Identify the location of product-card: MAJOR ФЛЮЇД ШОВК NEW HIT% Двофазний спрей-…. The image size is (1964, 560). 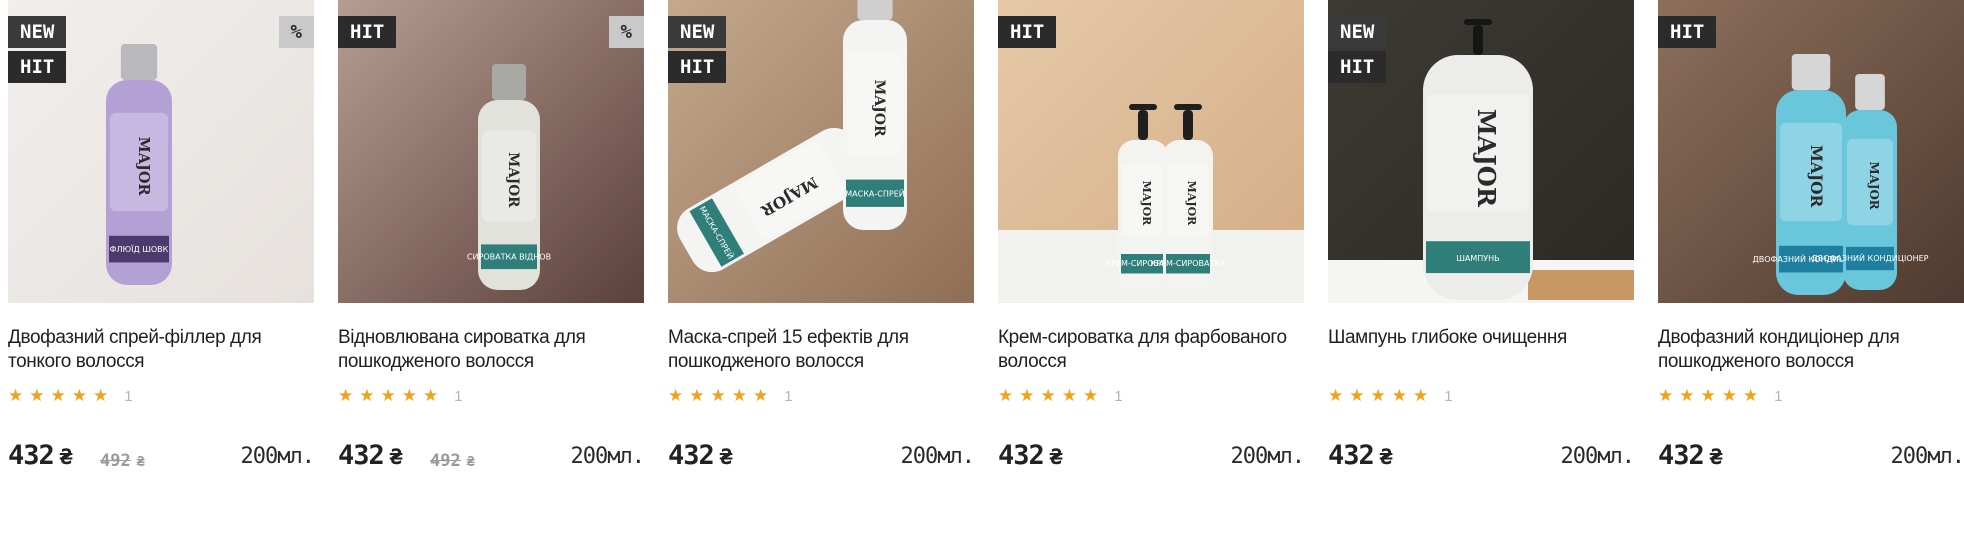
(161, 240).